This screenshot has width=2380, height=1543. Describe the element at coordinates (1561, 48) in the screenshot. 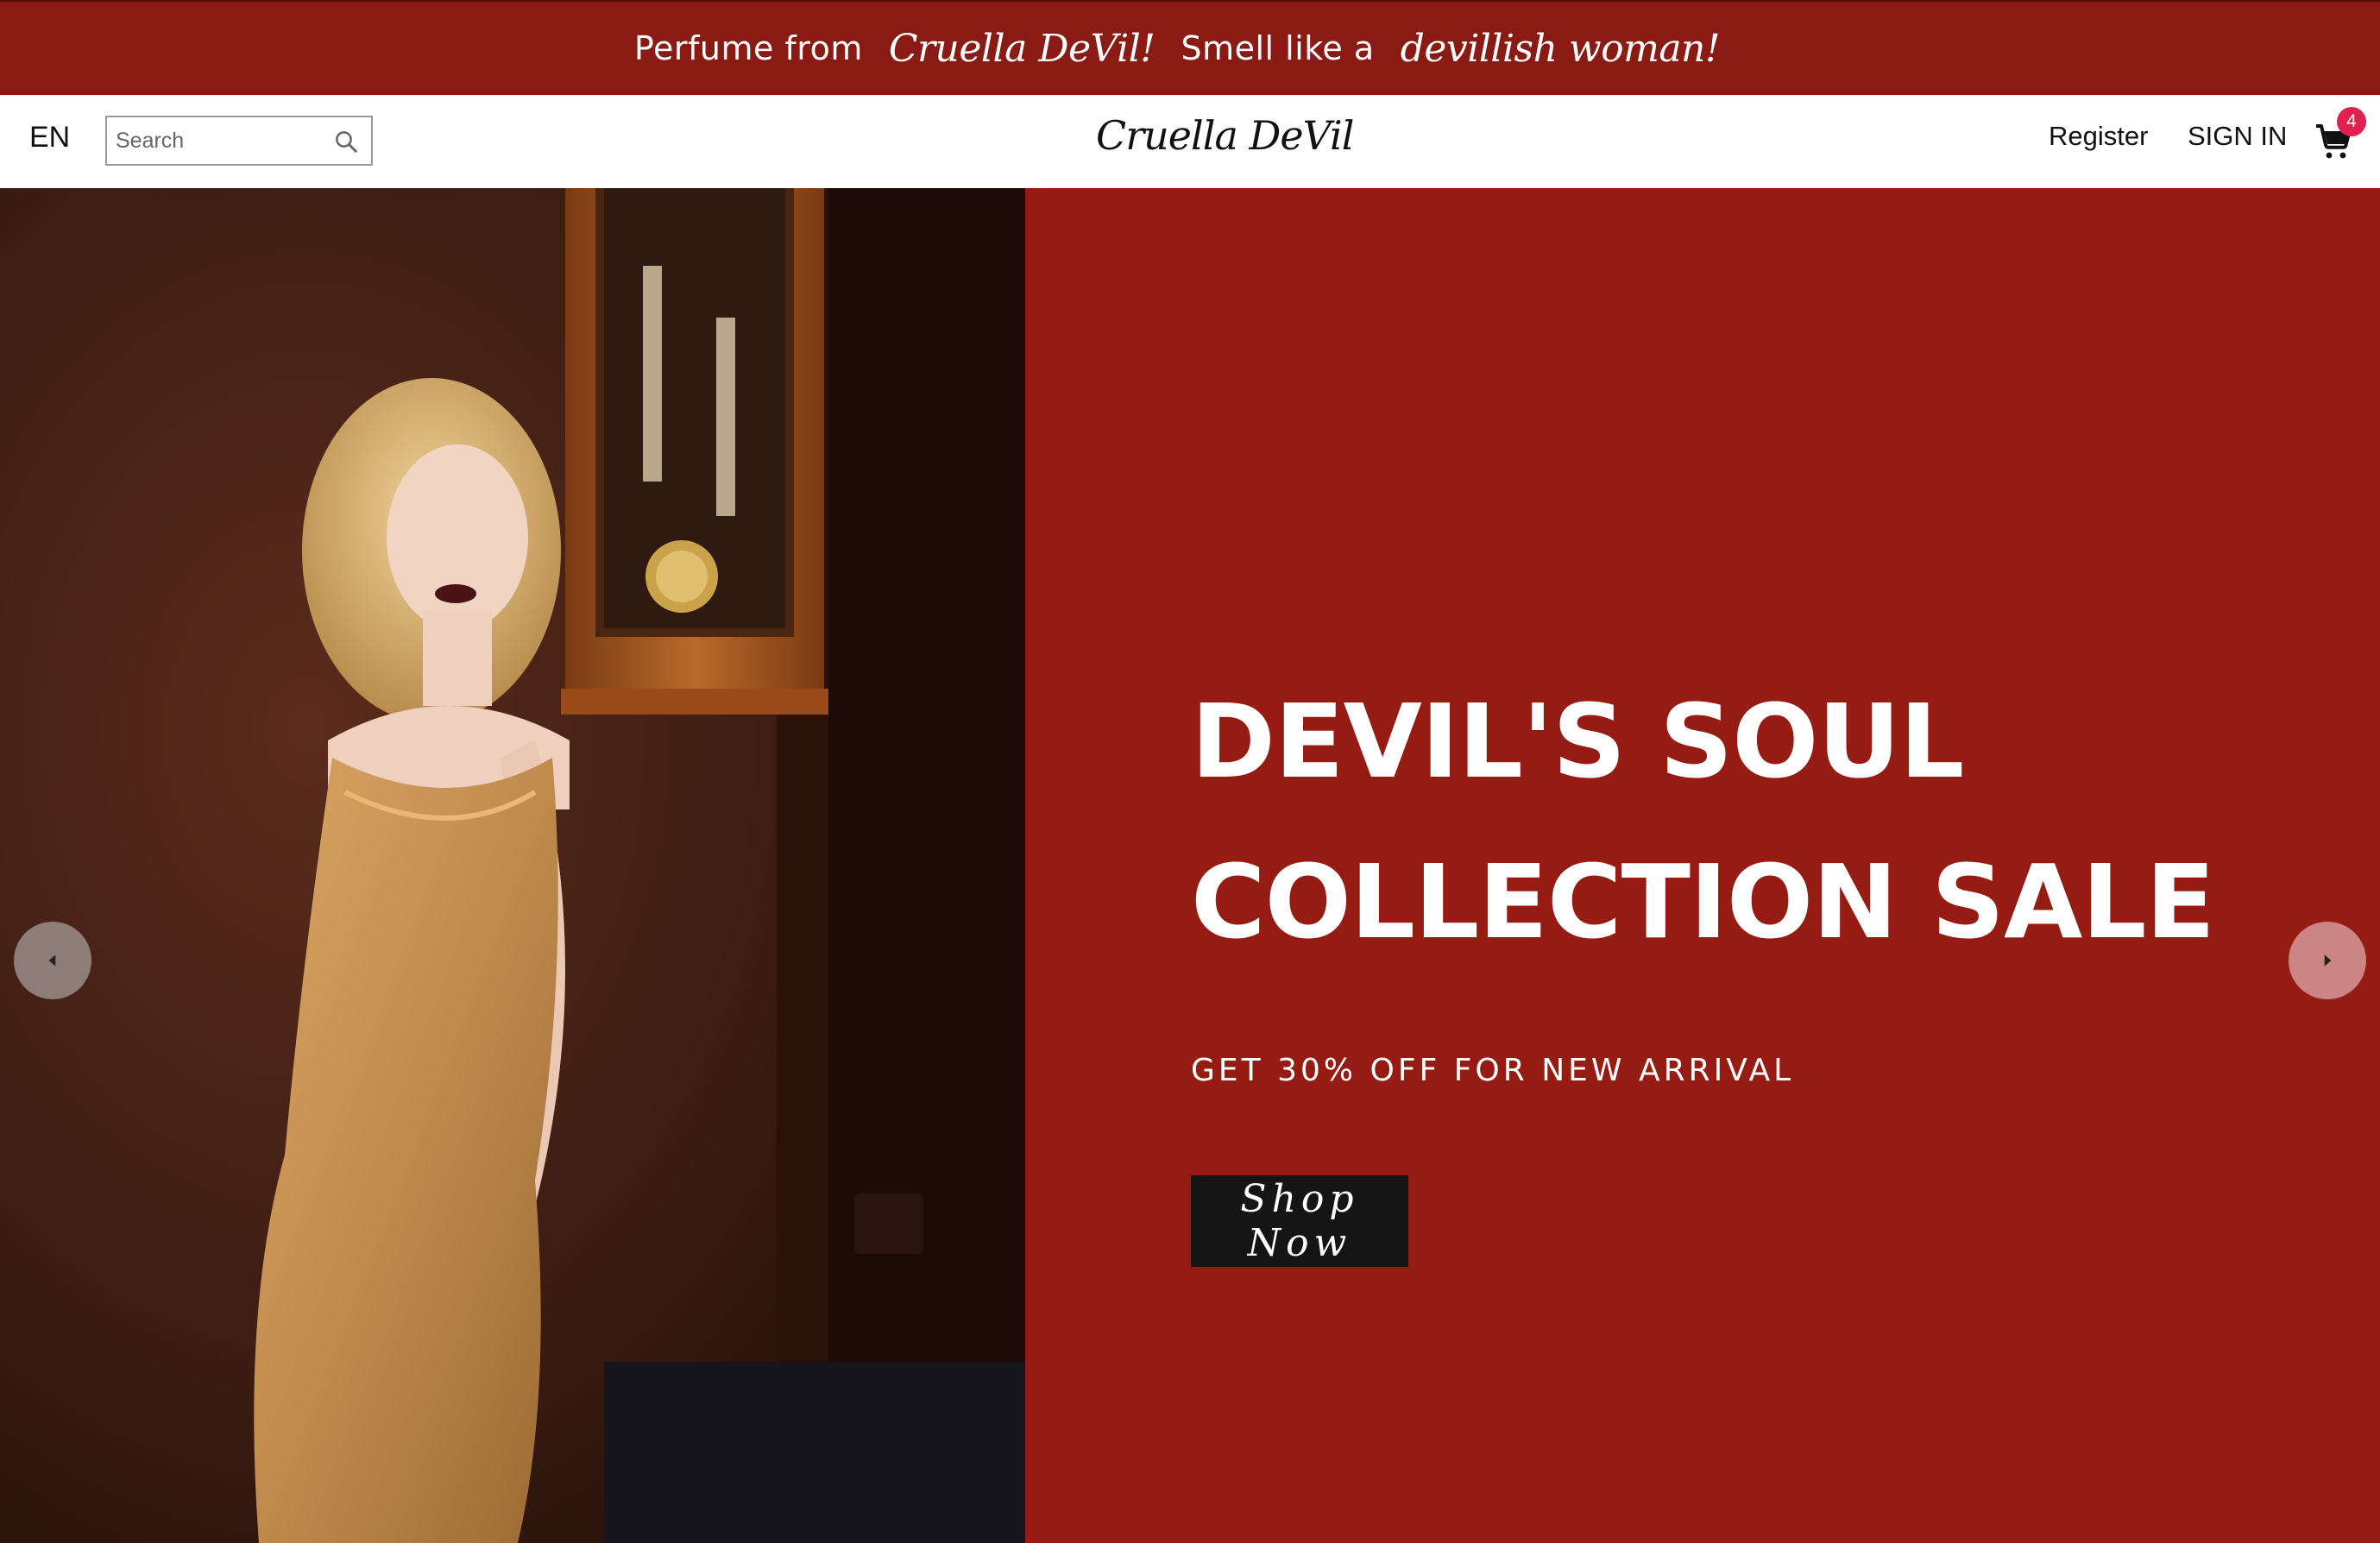

I see `announcement-tagline: devillish woman!` at that location.